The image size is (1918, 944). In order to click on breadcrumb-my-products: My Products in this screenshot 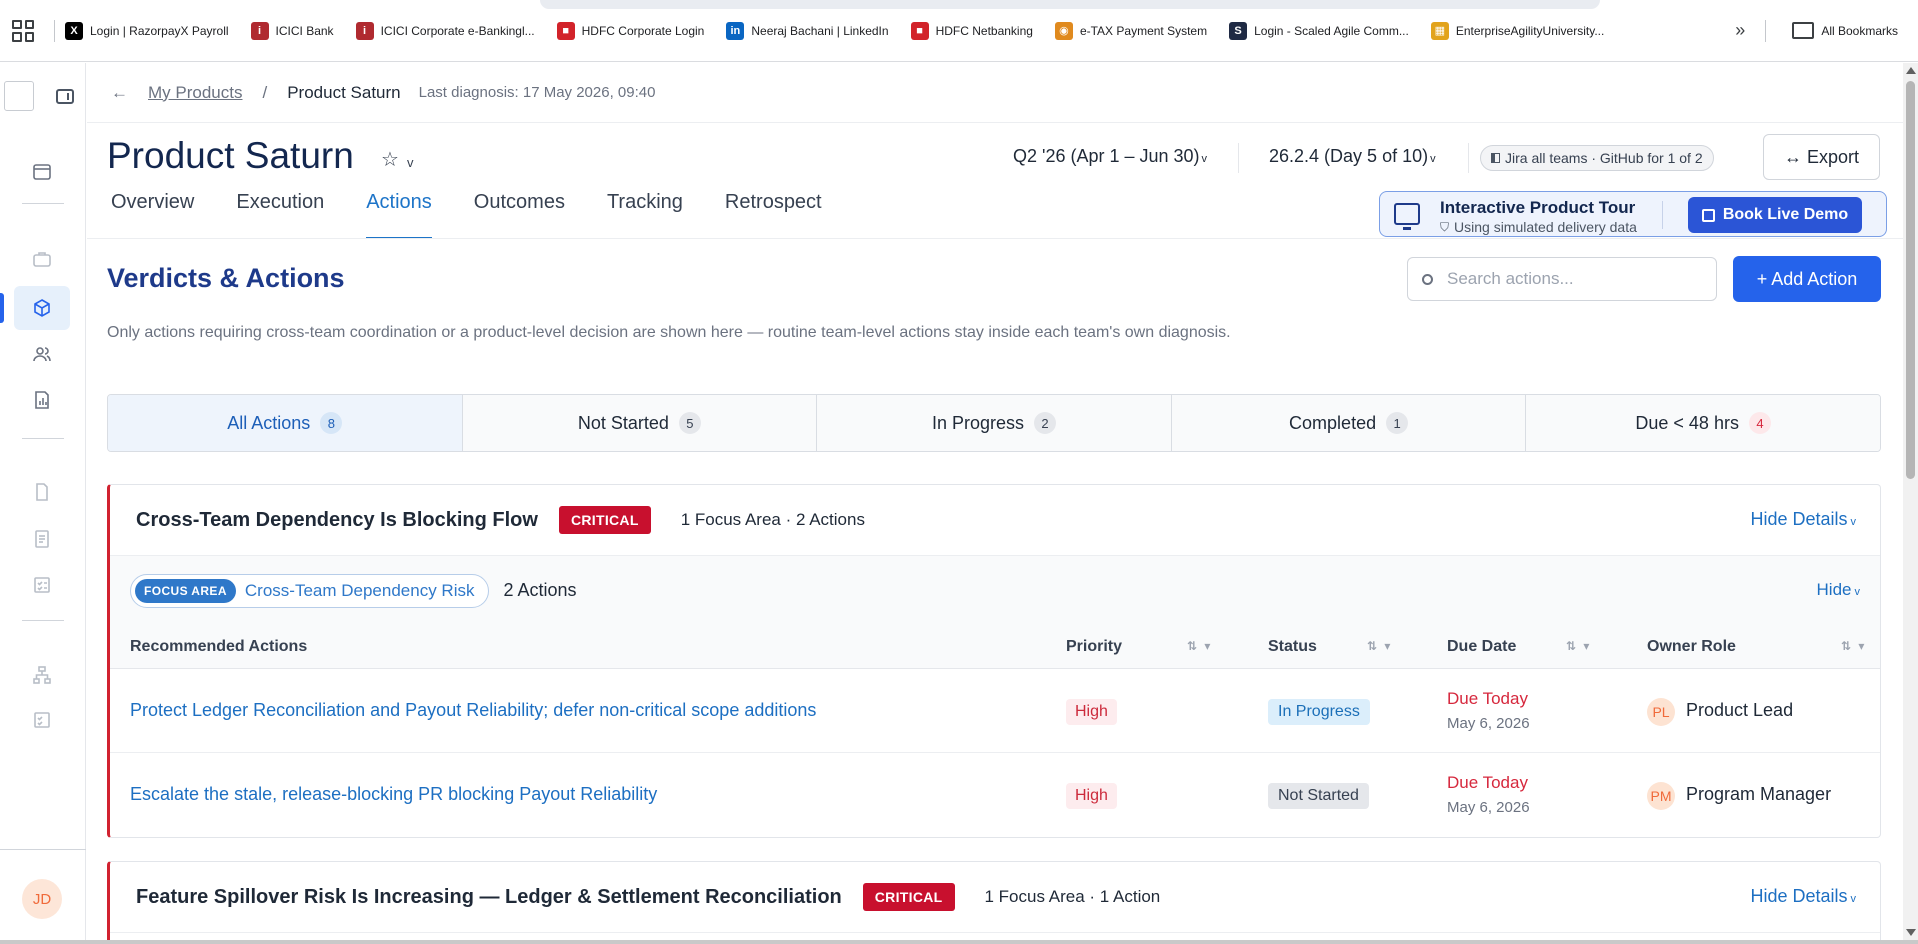, I will do `click(195, 93)`.